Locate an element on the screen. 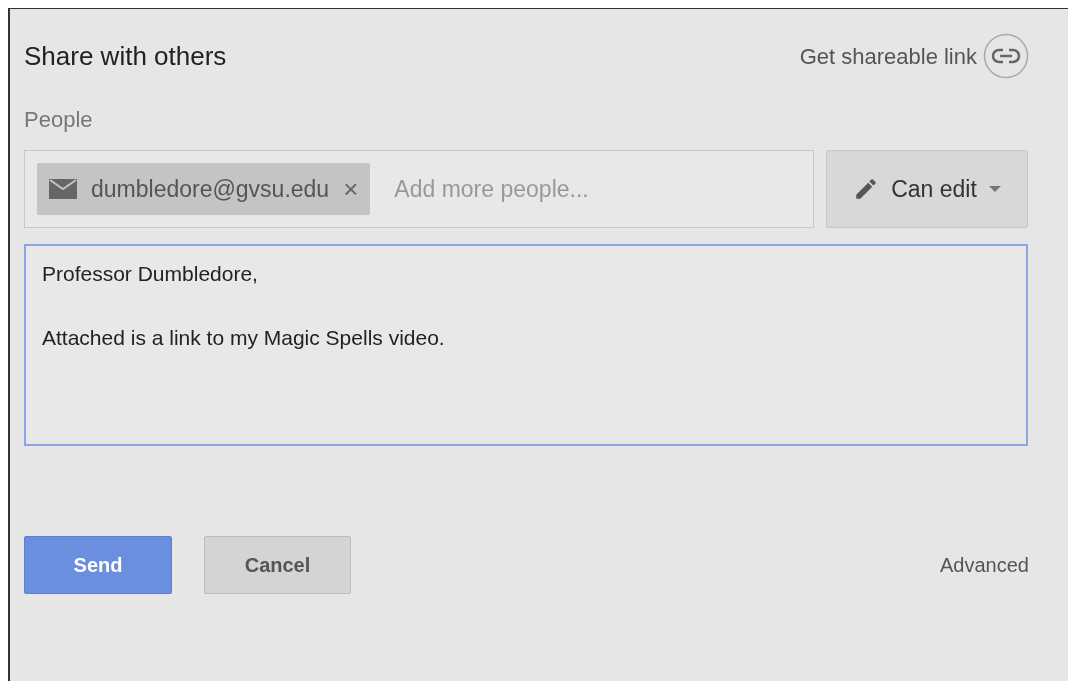 The height and width of the screenshot is (681, 1068). advanced-link: Advanced is located at coordinates (984, 565).